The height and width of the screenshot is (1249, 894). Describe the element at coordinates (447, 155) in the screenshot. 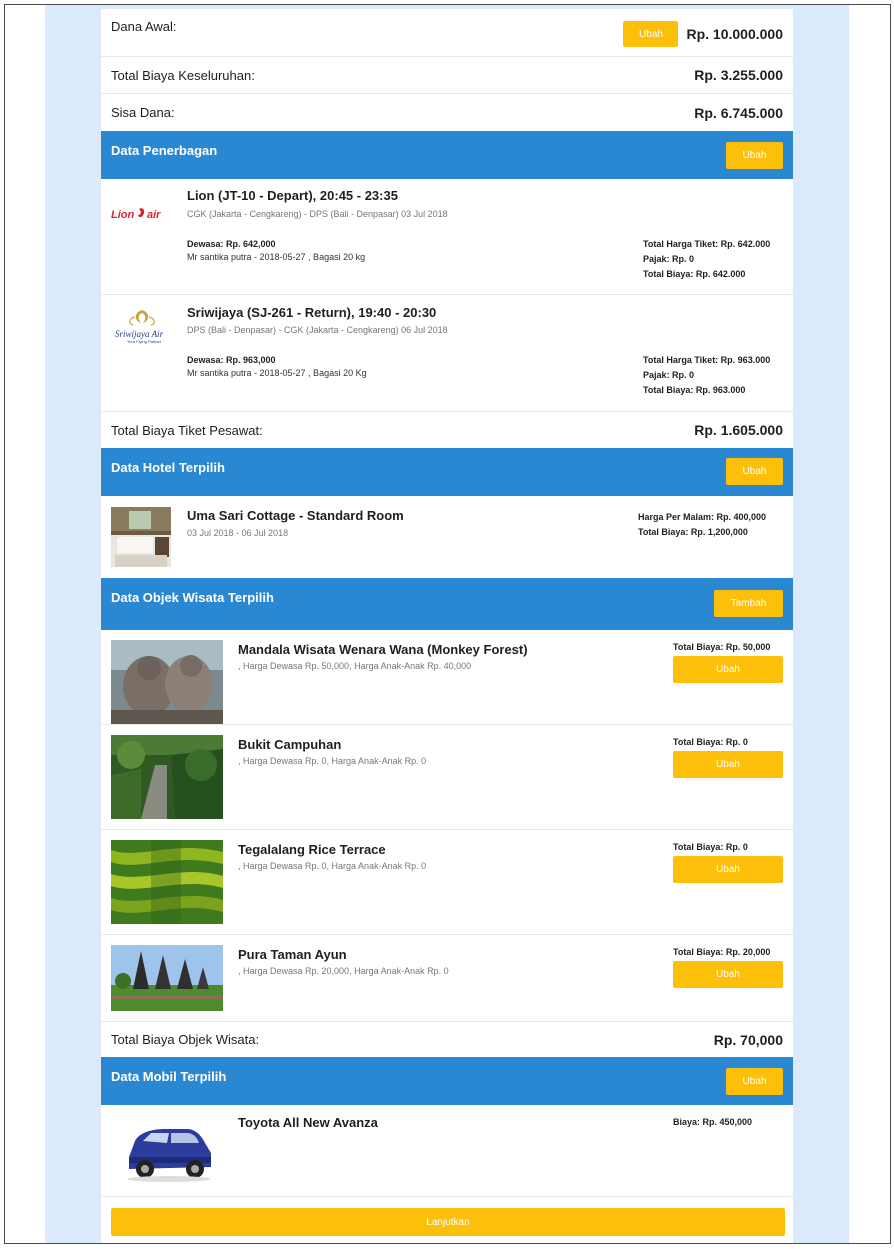

I see `flight-section-header: Data Penerbagan Ubah` at that location.